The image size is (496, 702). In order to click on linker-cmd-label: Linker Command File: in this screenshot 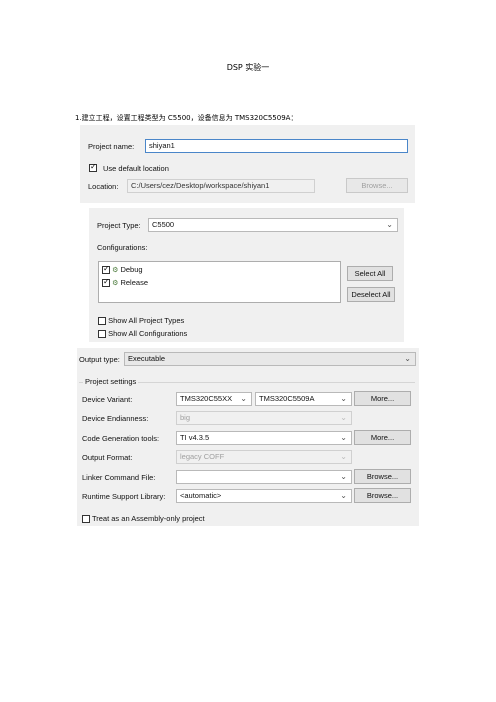, I will do `click(119, 477)`.